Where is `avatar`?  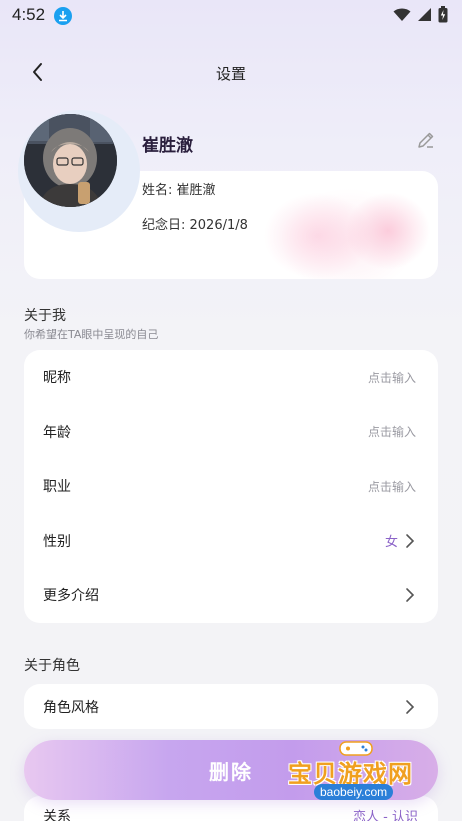 avatar is located at coordinates (70, 160).